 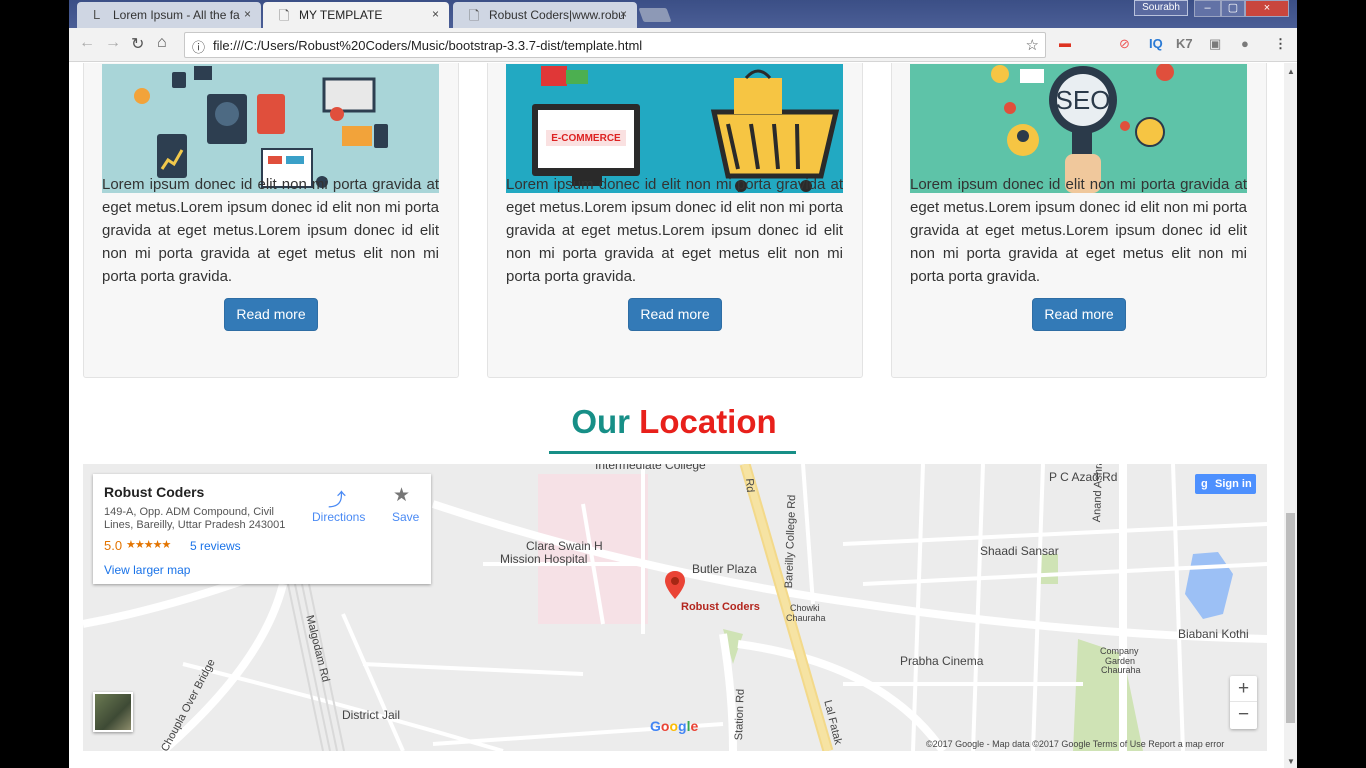 I want to click on extension-k7-icon: K7, so click(x=1184, y=43).